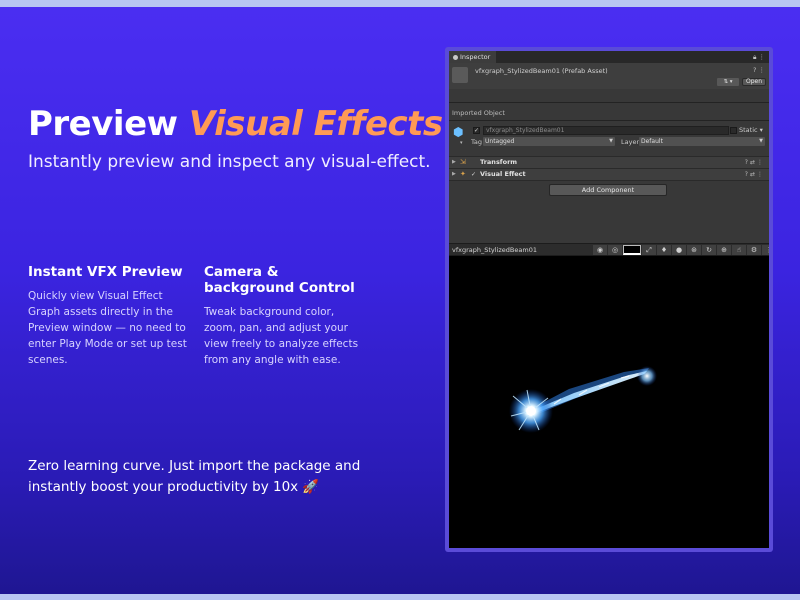 Image resolution: width=800 pixels, height=600 pixels. Describe the element at coordinates (499, 162) in the screenshot. I see `component-name: Transform` at that location.